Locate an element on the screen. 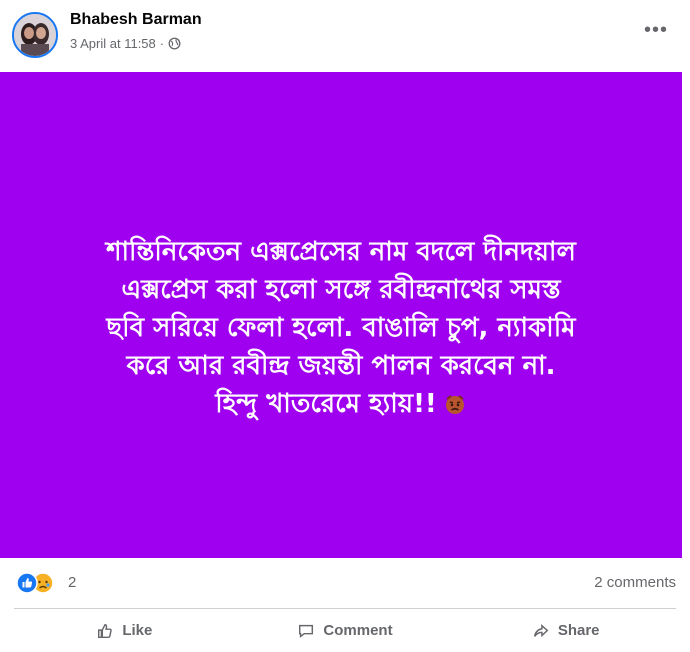 Image resolution: width=690 pixels, height=652 pixels. reaction-count: 2 is located at coordinates (72, 582).